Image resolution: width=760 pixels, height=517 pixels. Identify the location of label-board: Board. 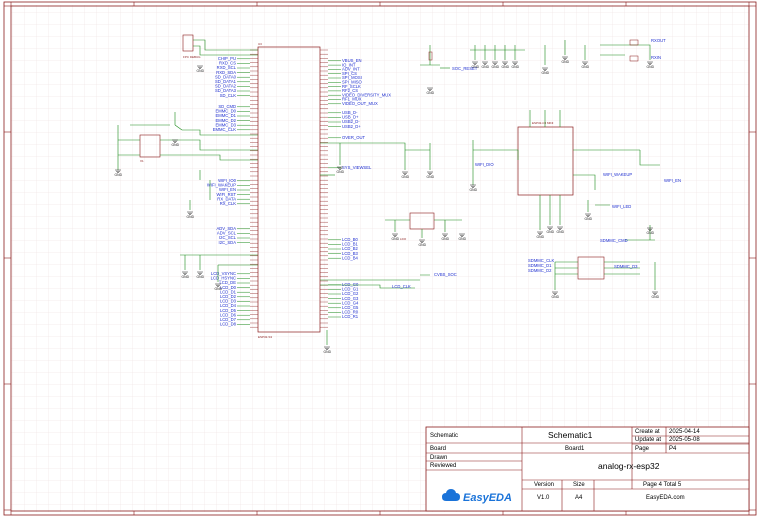
(438, 449).